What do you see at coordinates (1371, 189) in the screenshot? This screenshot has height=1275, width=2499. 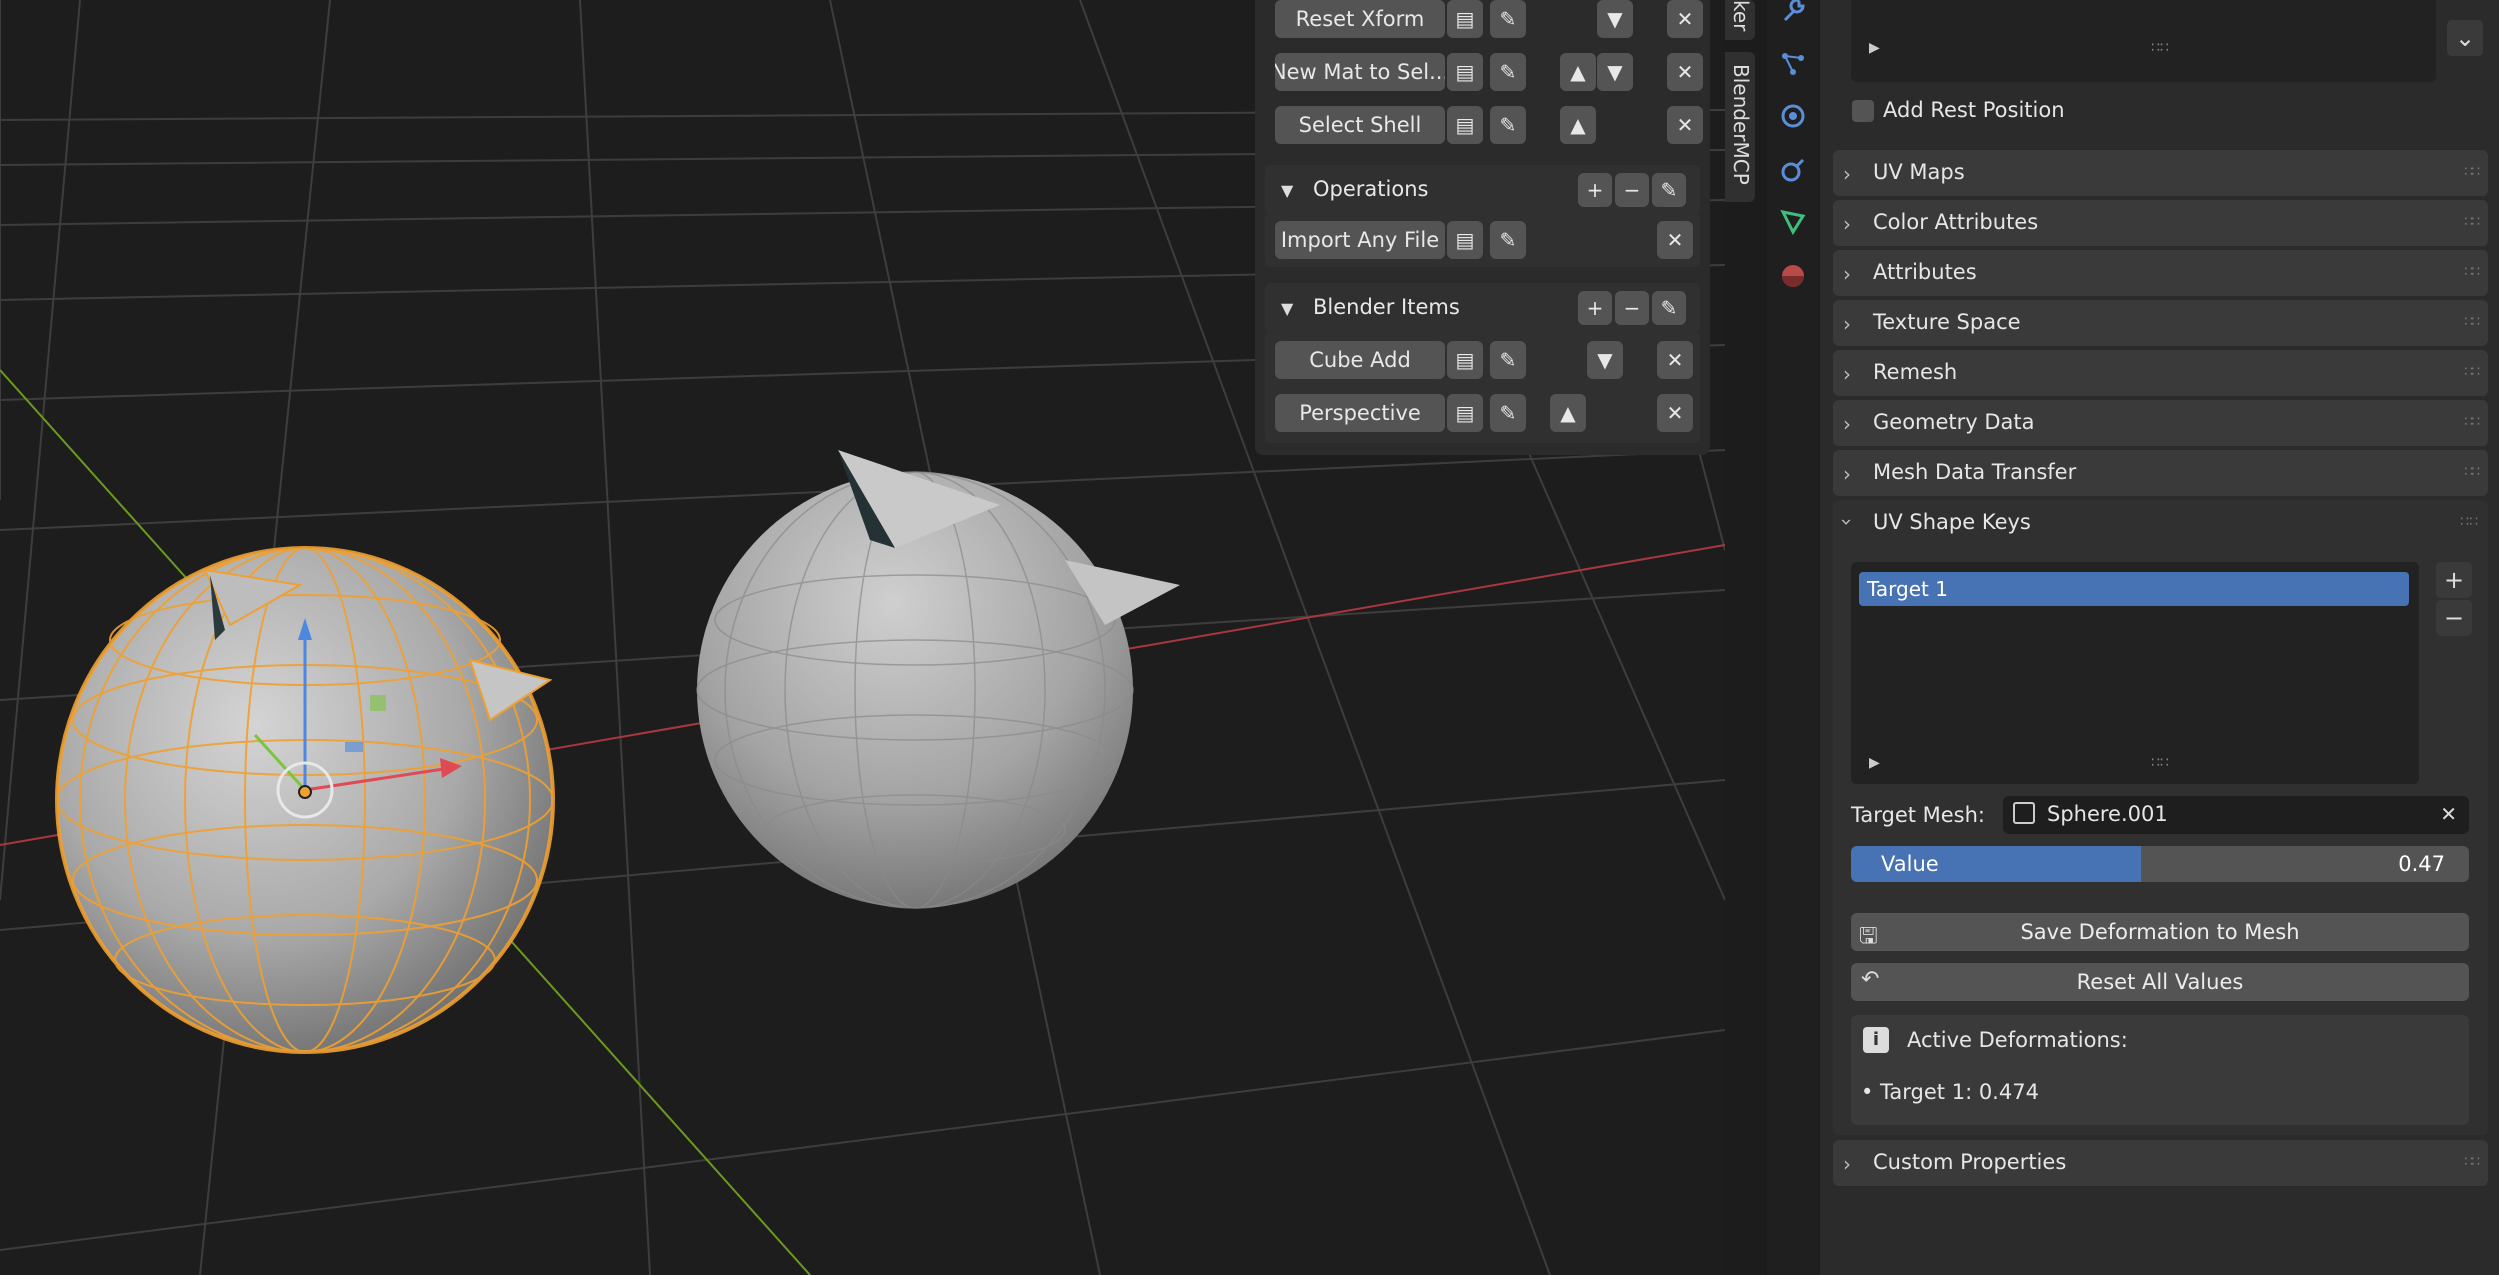 I see `operations-title: Operations` at bounding box center [1371, 189].